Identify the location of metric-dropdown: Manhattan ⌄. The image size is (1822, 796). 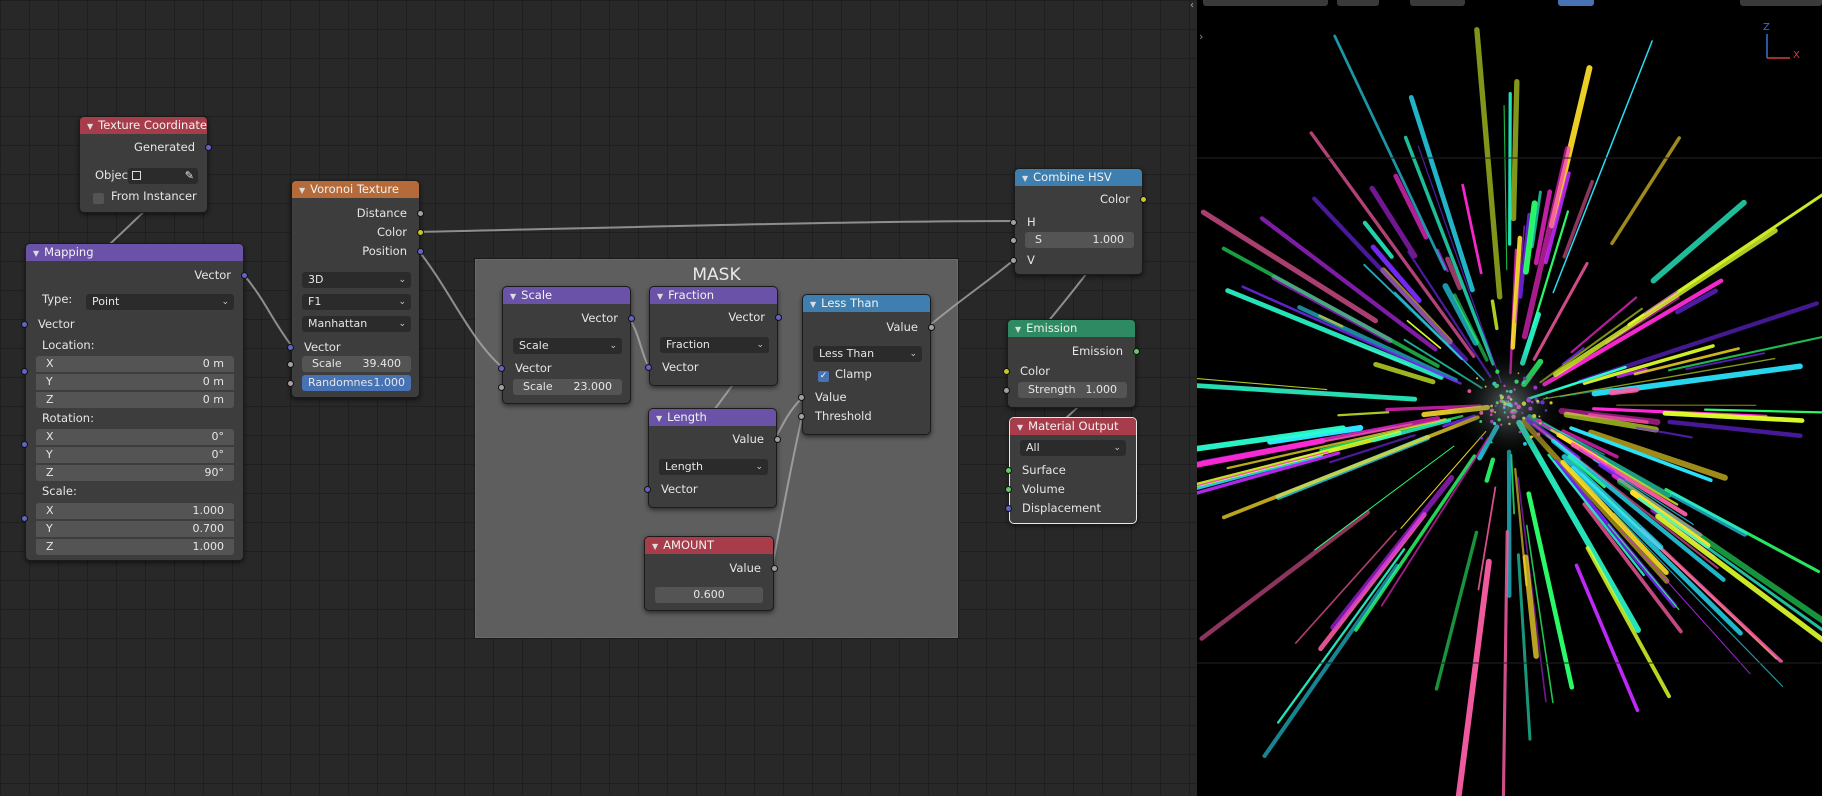
(356, 324).